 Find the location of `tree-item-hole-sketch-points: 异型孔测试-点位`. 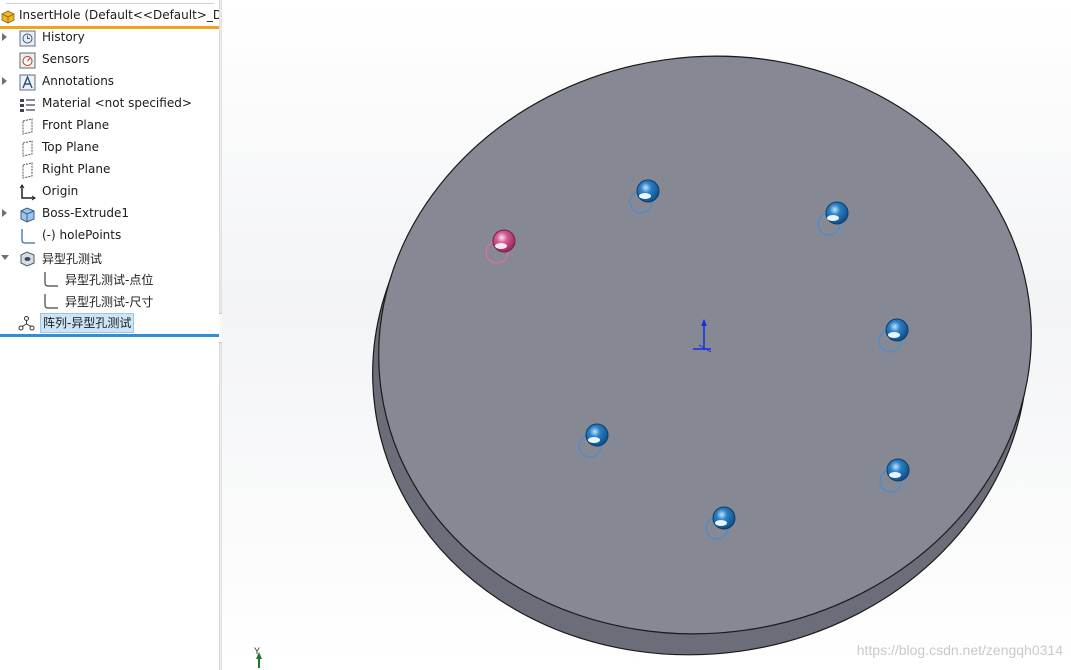

tree-item-hole-sketch-points: 异型孔测试-点位 is located at coordinates (109, 279).